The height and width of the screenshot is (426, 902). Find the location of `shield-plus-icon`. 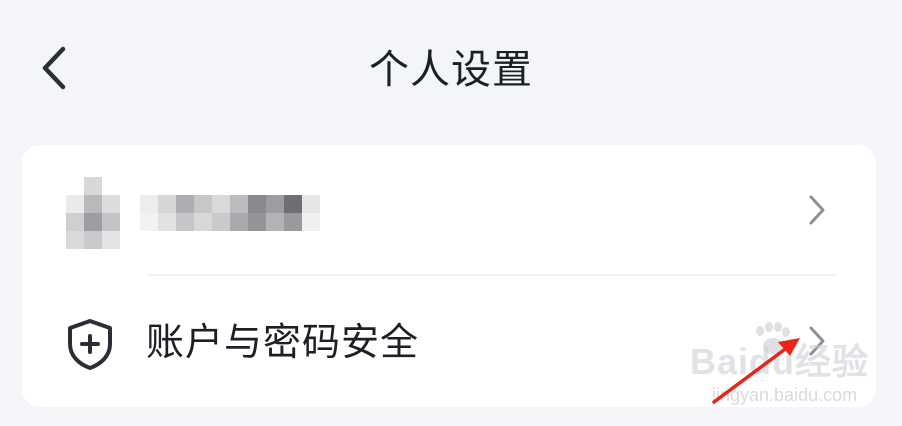

shield-plus-icon is located at coordinates (90, 344).